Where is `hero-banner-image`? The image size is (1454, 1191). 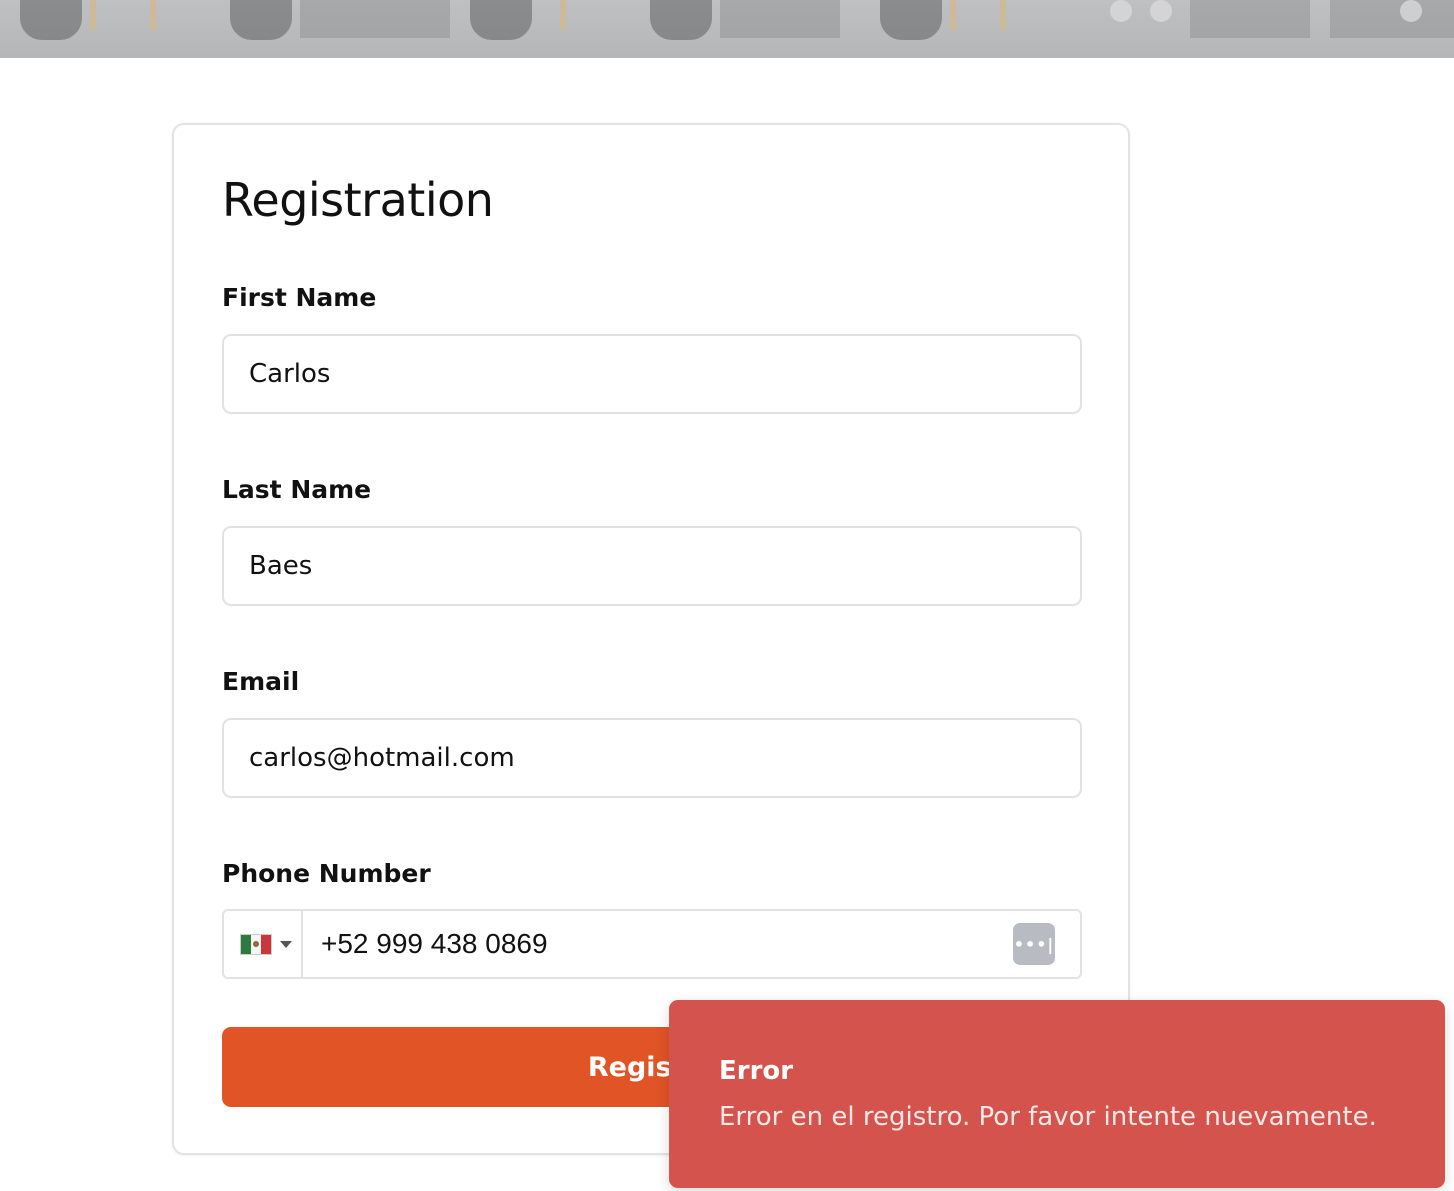 hero-banner-image is located at coordinates (727, 29).